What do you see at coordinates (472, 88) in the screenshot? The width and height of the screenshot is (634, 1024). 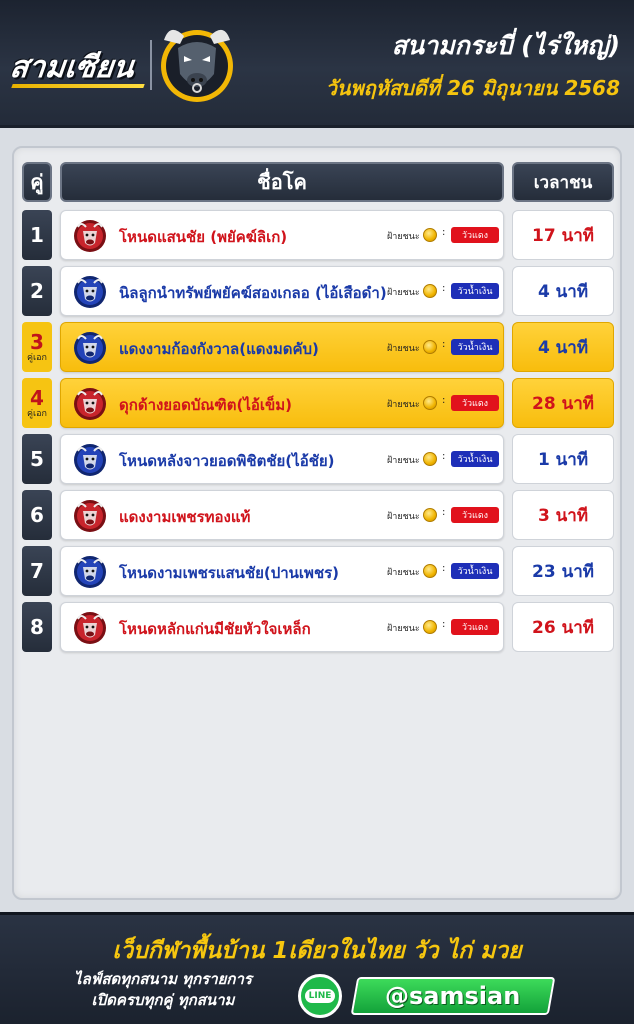 I see `event-date: วันพฤหัสบดีที่ 26 มิถุนายน 2568` at bounding box center [472, 88].